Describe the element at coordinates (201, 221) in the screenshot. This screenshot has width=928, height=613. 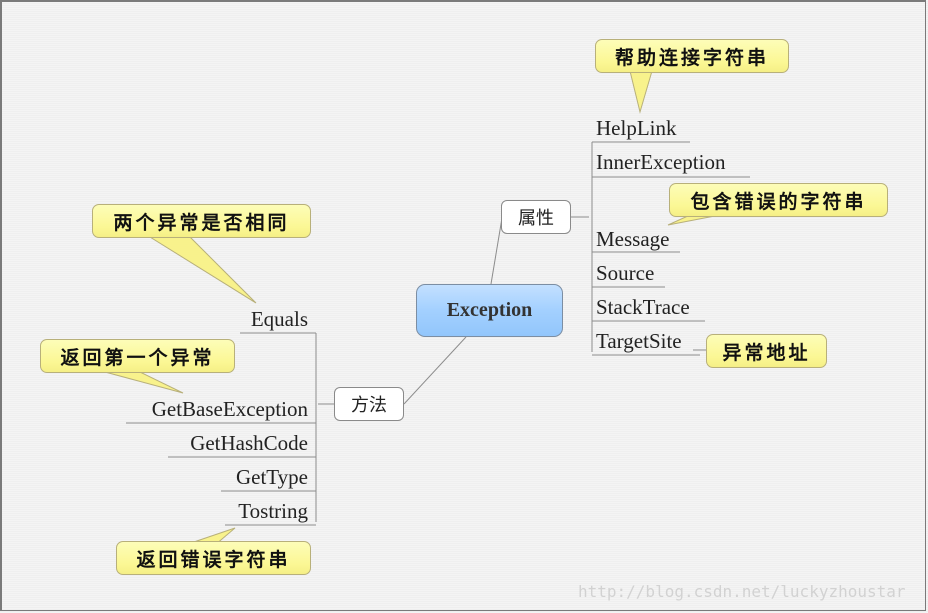
I see `callout-equals: 两个异常是否相同` at that location.